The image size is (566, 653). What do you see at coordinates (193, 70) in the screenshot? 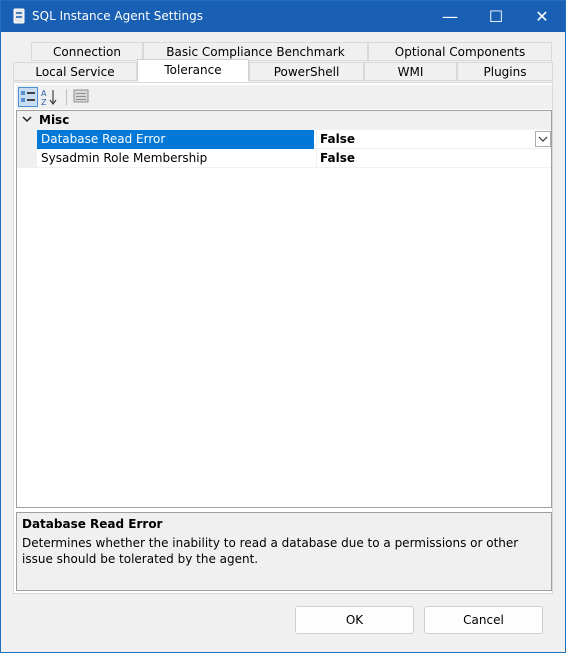
I see `tab-tolerance: Tolerance` at bounding box center [193, 70].